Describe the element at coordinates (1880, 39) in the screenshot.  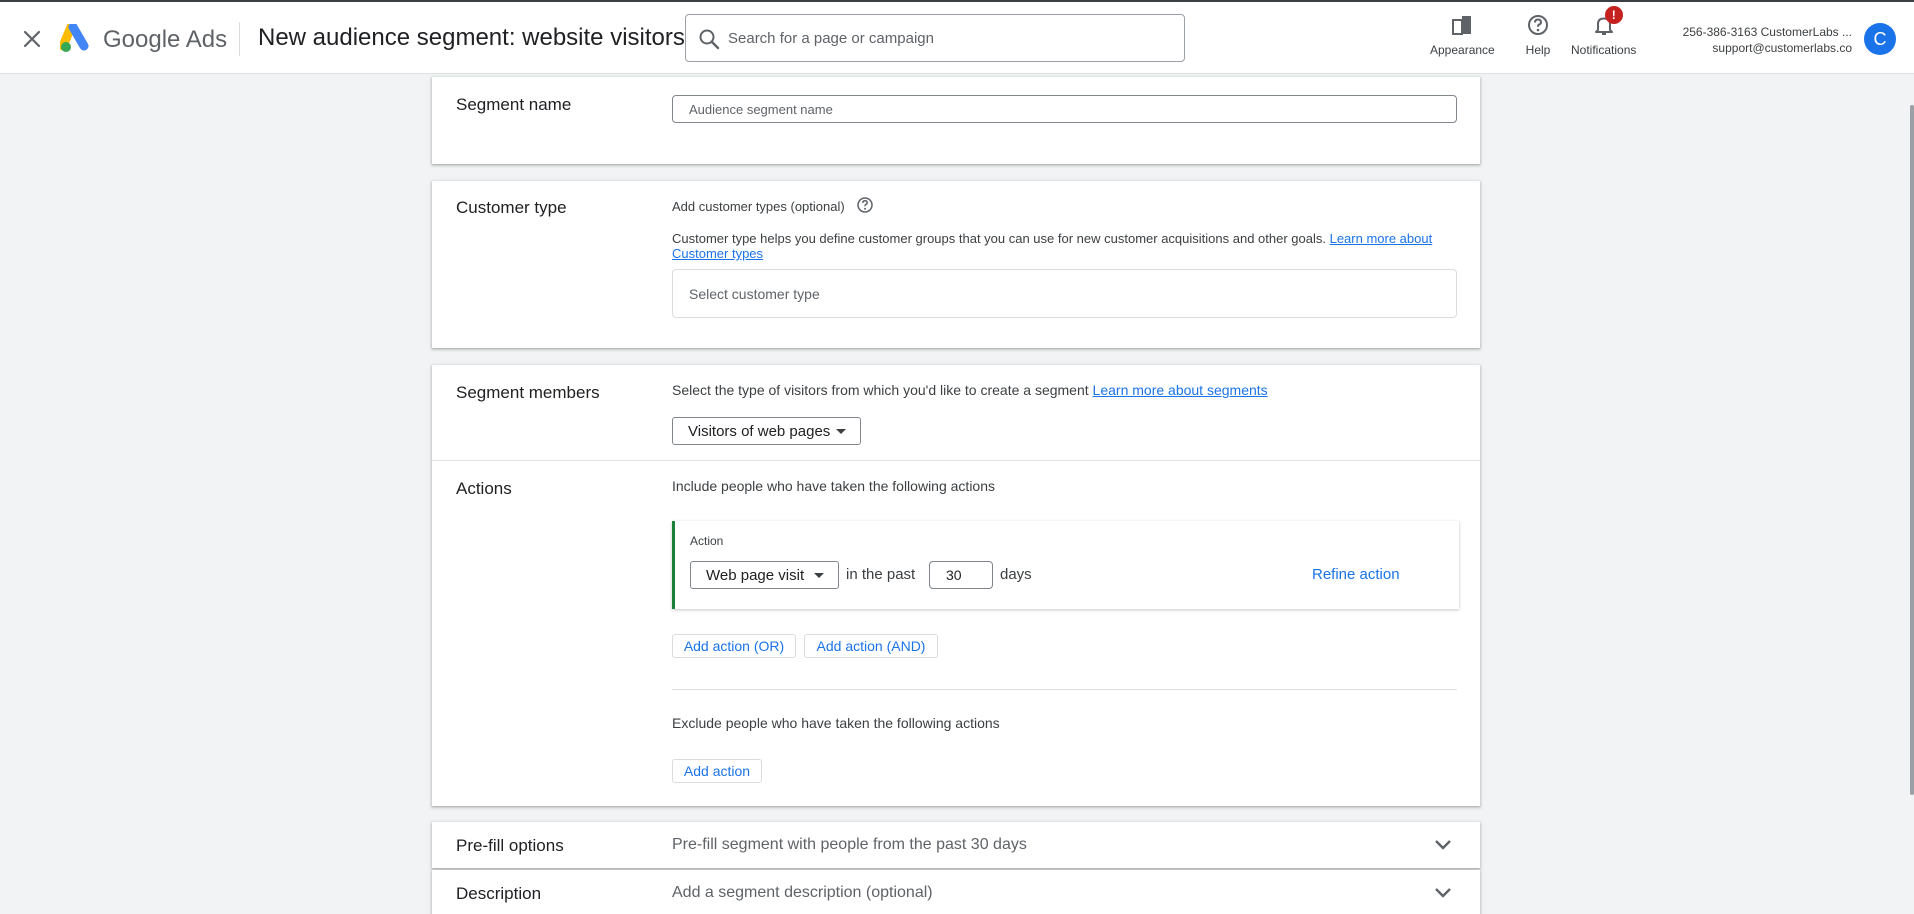
I see `avatar: C` at that location.